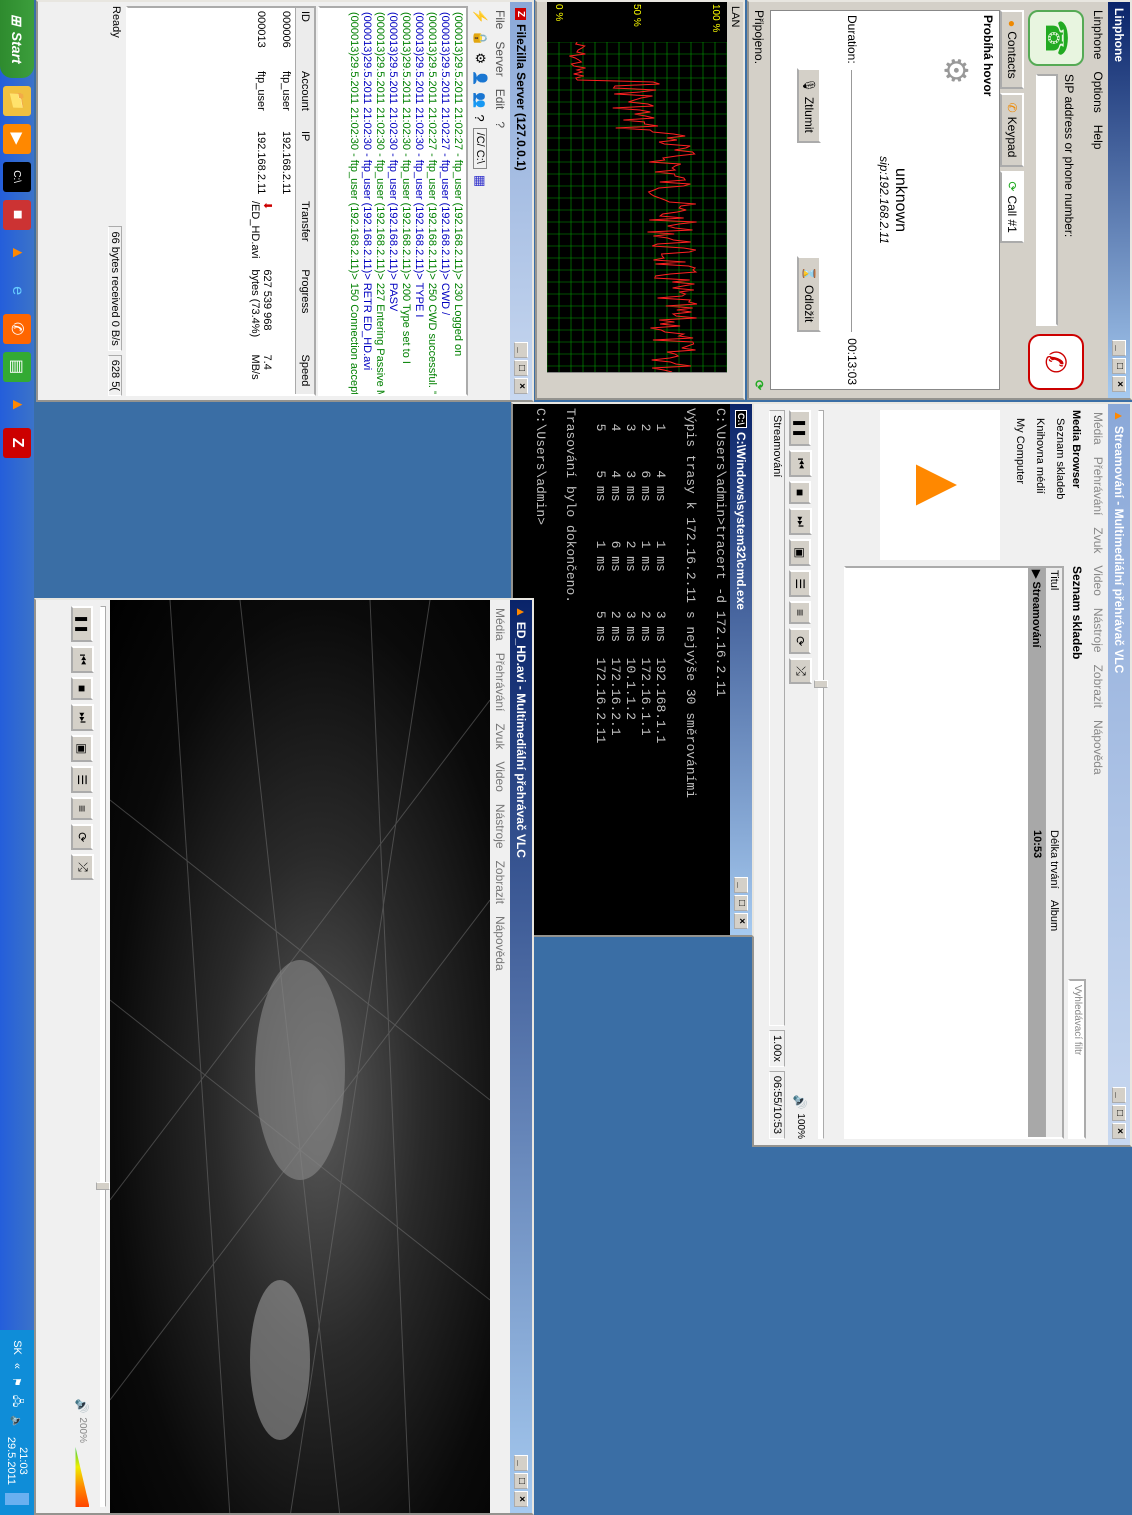 The height and width of the screenshot is (1515, 1132). What do you see at coordinates (1098, 91) in the screenshot?
I see `menu-options: Options` at bounding box center [1098, 91].